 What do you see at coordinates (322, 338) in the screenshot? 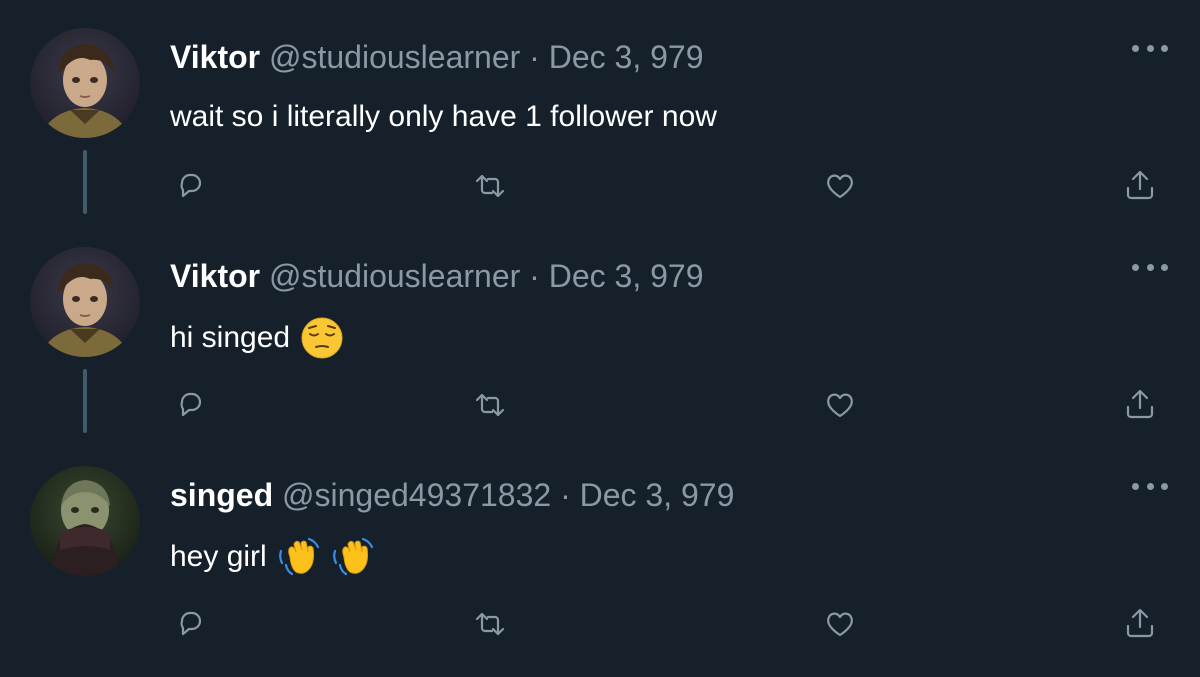
I see `pensive-face-emoji` at bounding box center [322, 338].